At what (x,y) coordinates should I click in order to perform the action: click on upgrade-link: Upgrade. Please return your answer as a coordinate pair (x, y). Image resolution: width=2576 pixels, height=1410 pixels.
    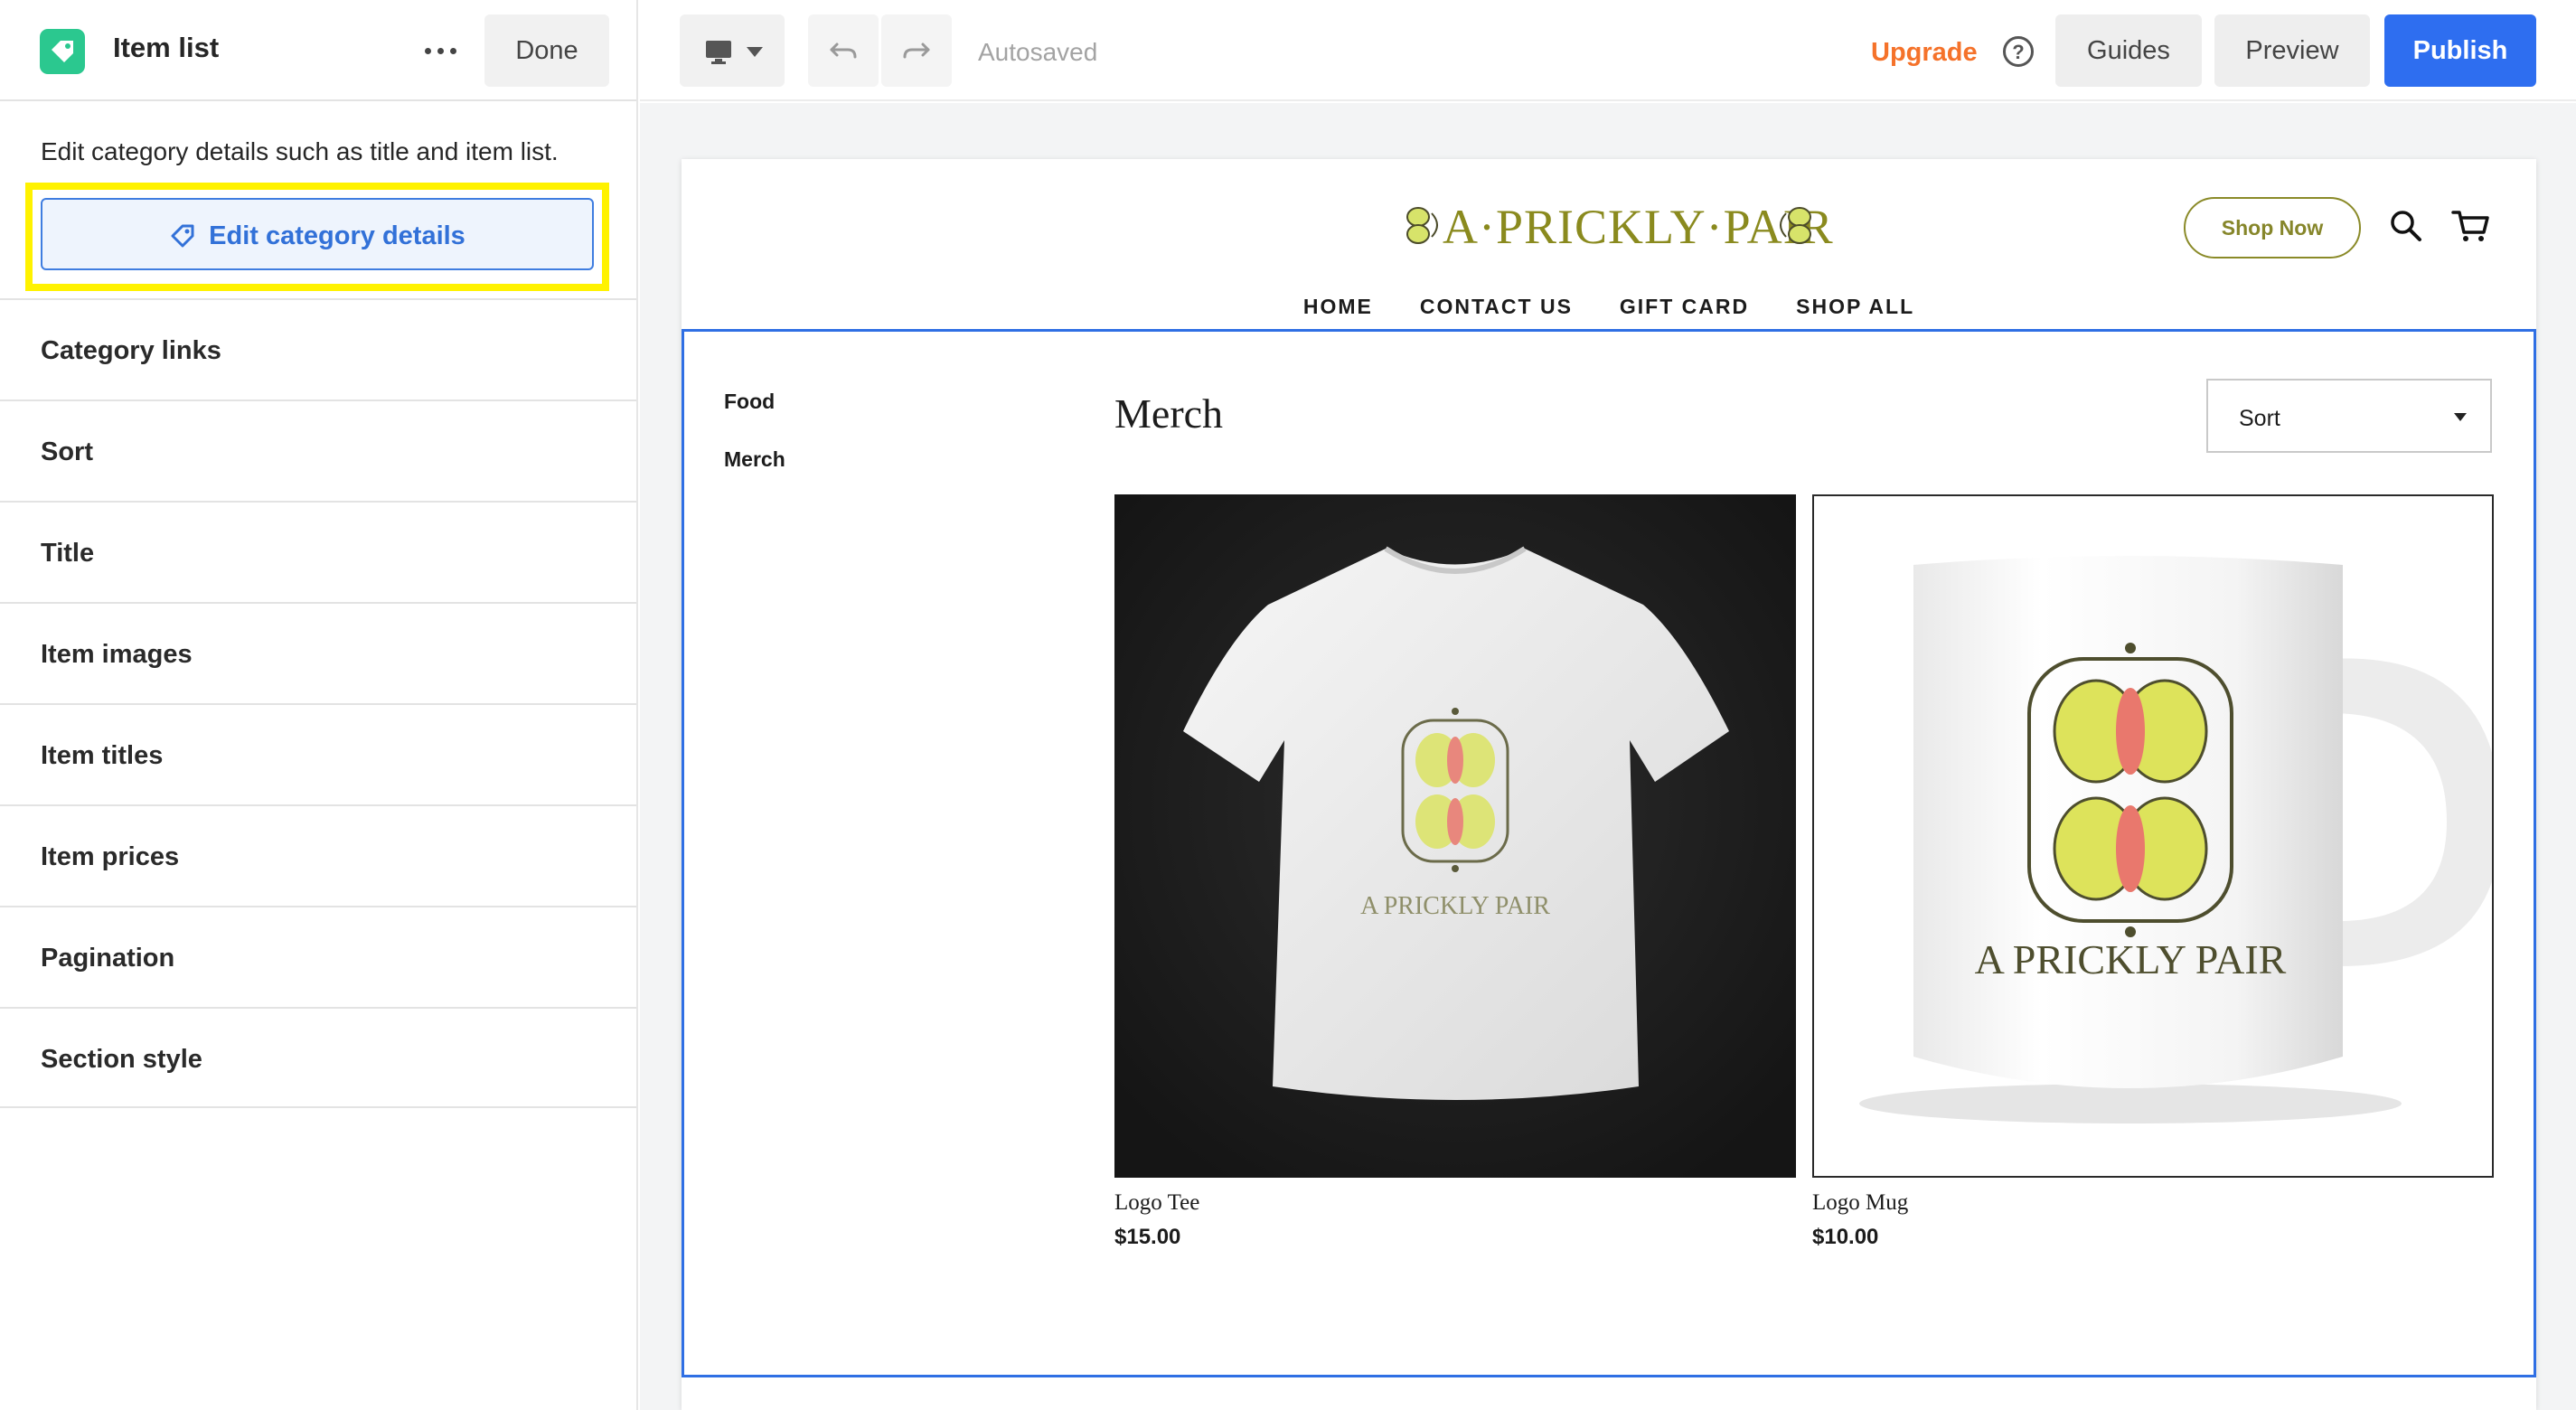
    Looking at the image, I should click on (1925, 53).